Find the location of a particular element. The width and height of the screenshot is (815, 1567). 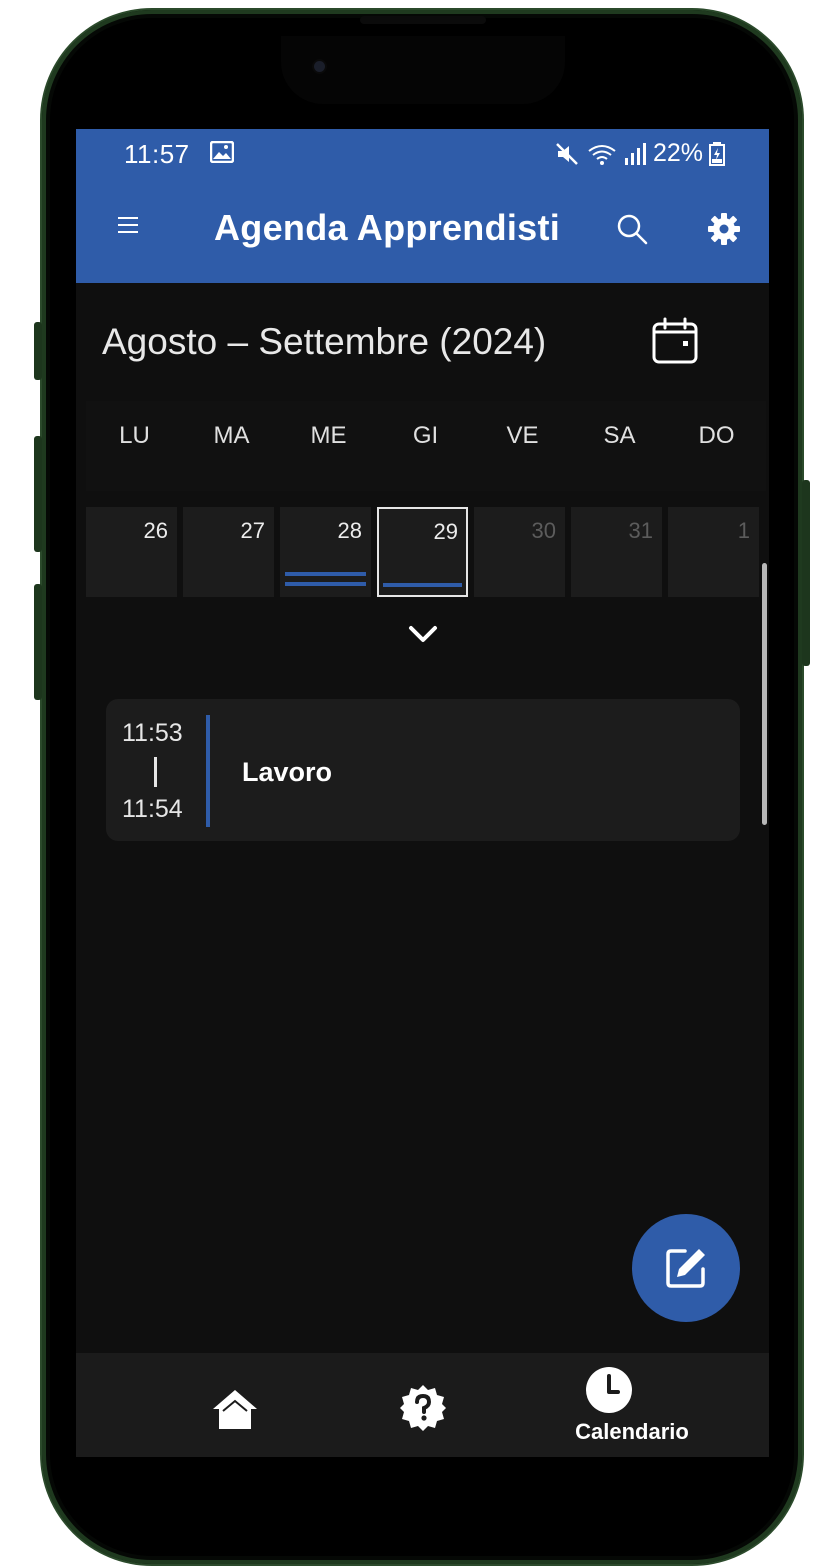

day-number: 26 is located at coordinates (155, 530).